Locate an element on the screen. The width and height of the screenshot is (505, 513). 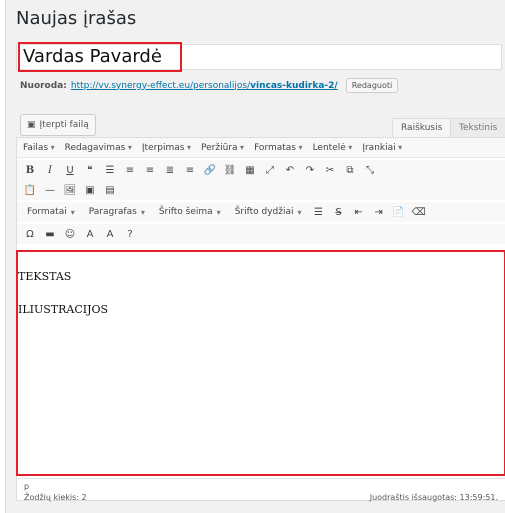
menu-tools: Įrankiai is located at coordinates (382, 148).